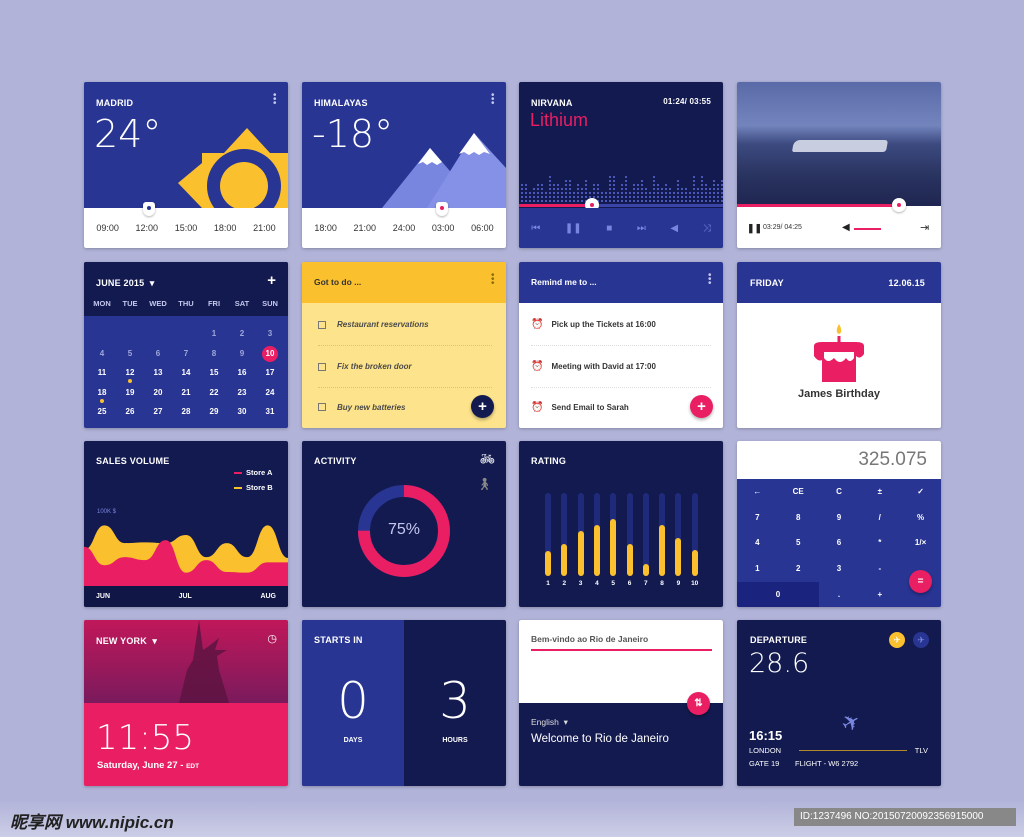  What do you see at coordinates (839, 543) in the screenshot?
I see `calc-key: 6` at bounding box center [839, 543].